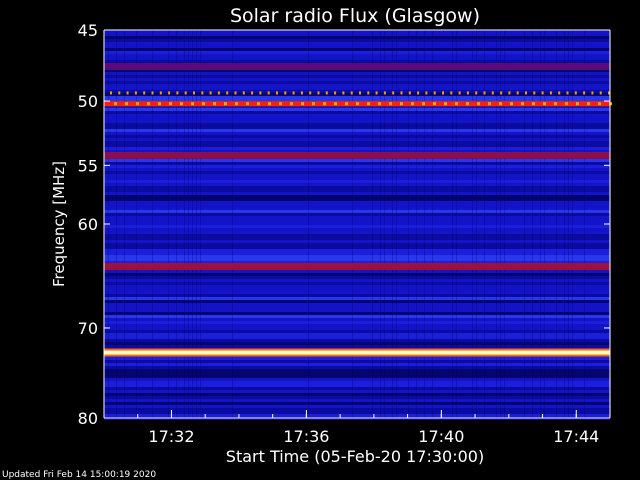 This screenshot has width=640, height=480. Describe the element at coordinates (576, 436) in the screenshot. I see `x-tick-label: 17:44` at that location.